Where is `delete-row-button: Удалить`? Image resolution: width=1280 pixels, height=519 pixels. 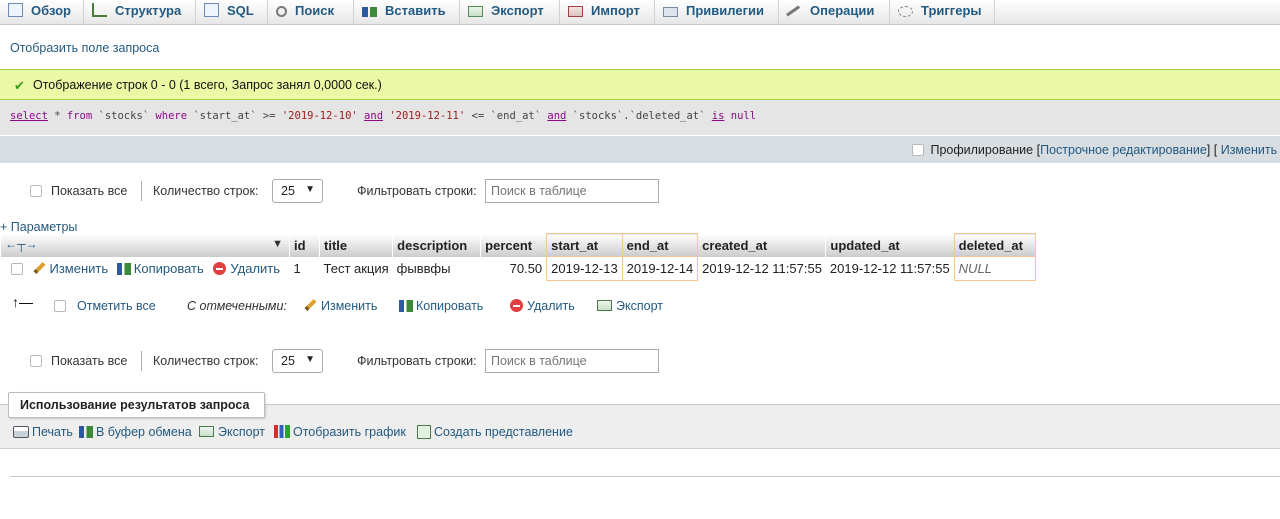 delete-row-button: Удалить is located at coordinates (246, 268).